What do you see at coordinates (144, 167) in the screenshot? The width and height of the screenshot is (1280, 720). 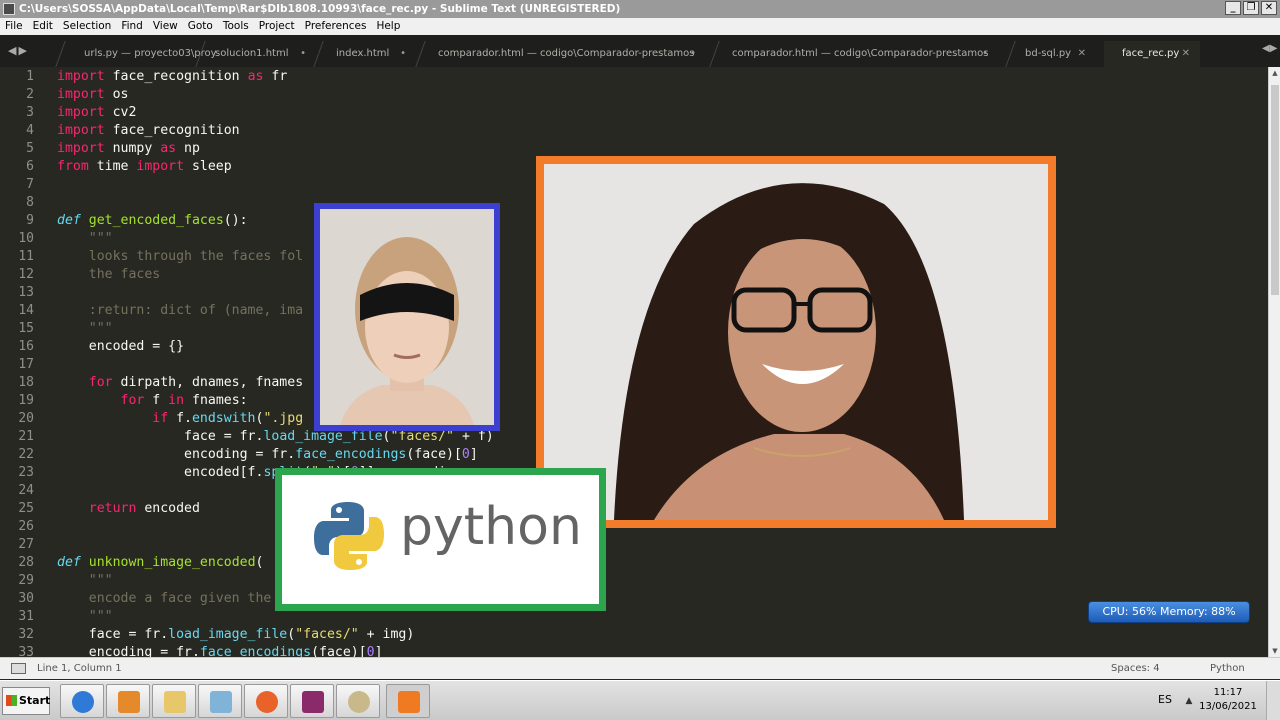 I see `code-line: from time import sleep` at bounding box center [144, 167].